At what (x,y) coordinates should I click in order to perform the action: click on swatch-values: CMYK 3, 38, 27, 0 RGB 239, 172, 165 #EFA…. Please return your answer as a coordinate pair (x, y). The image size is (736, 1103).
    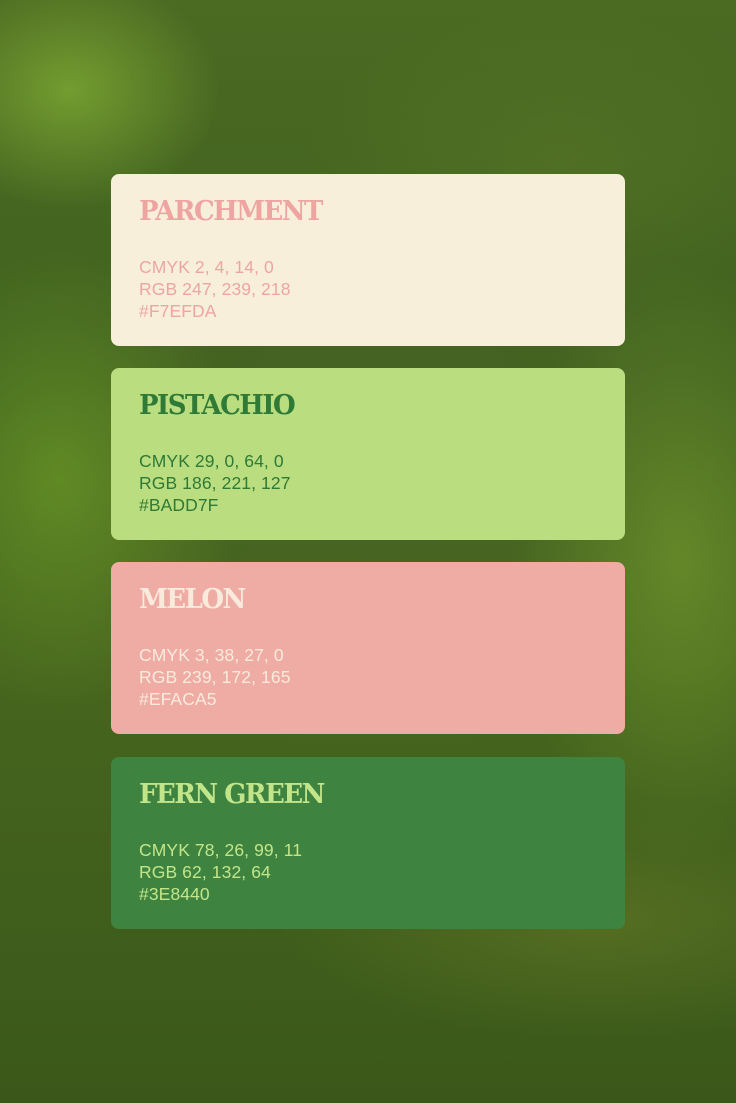
    Looking at the image, I should click on (215, 677).